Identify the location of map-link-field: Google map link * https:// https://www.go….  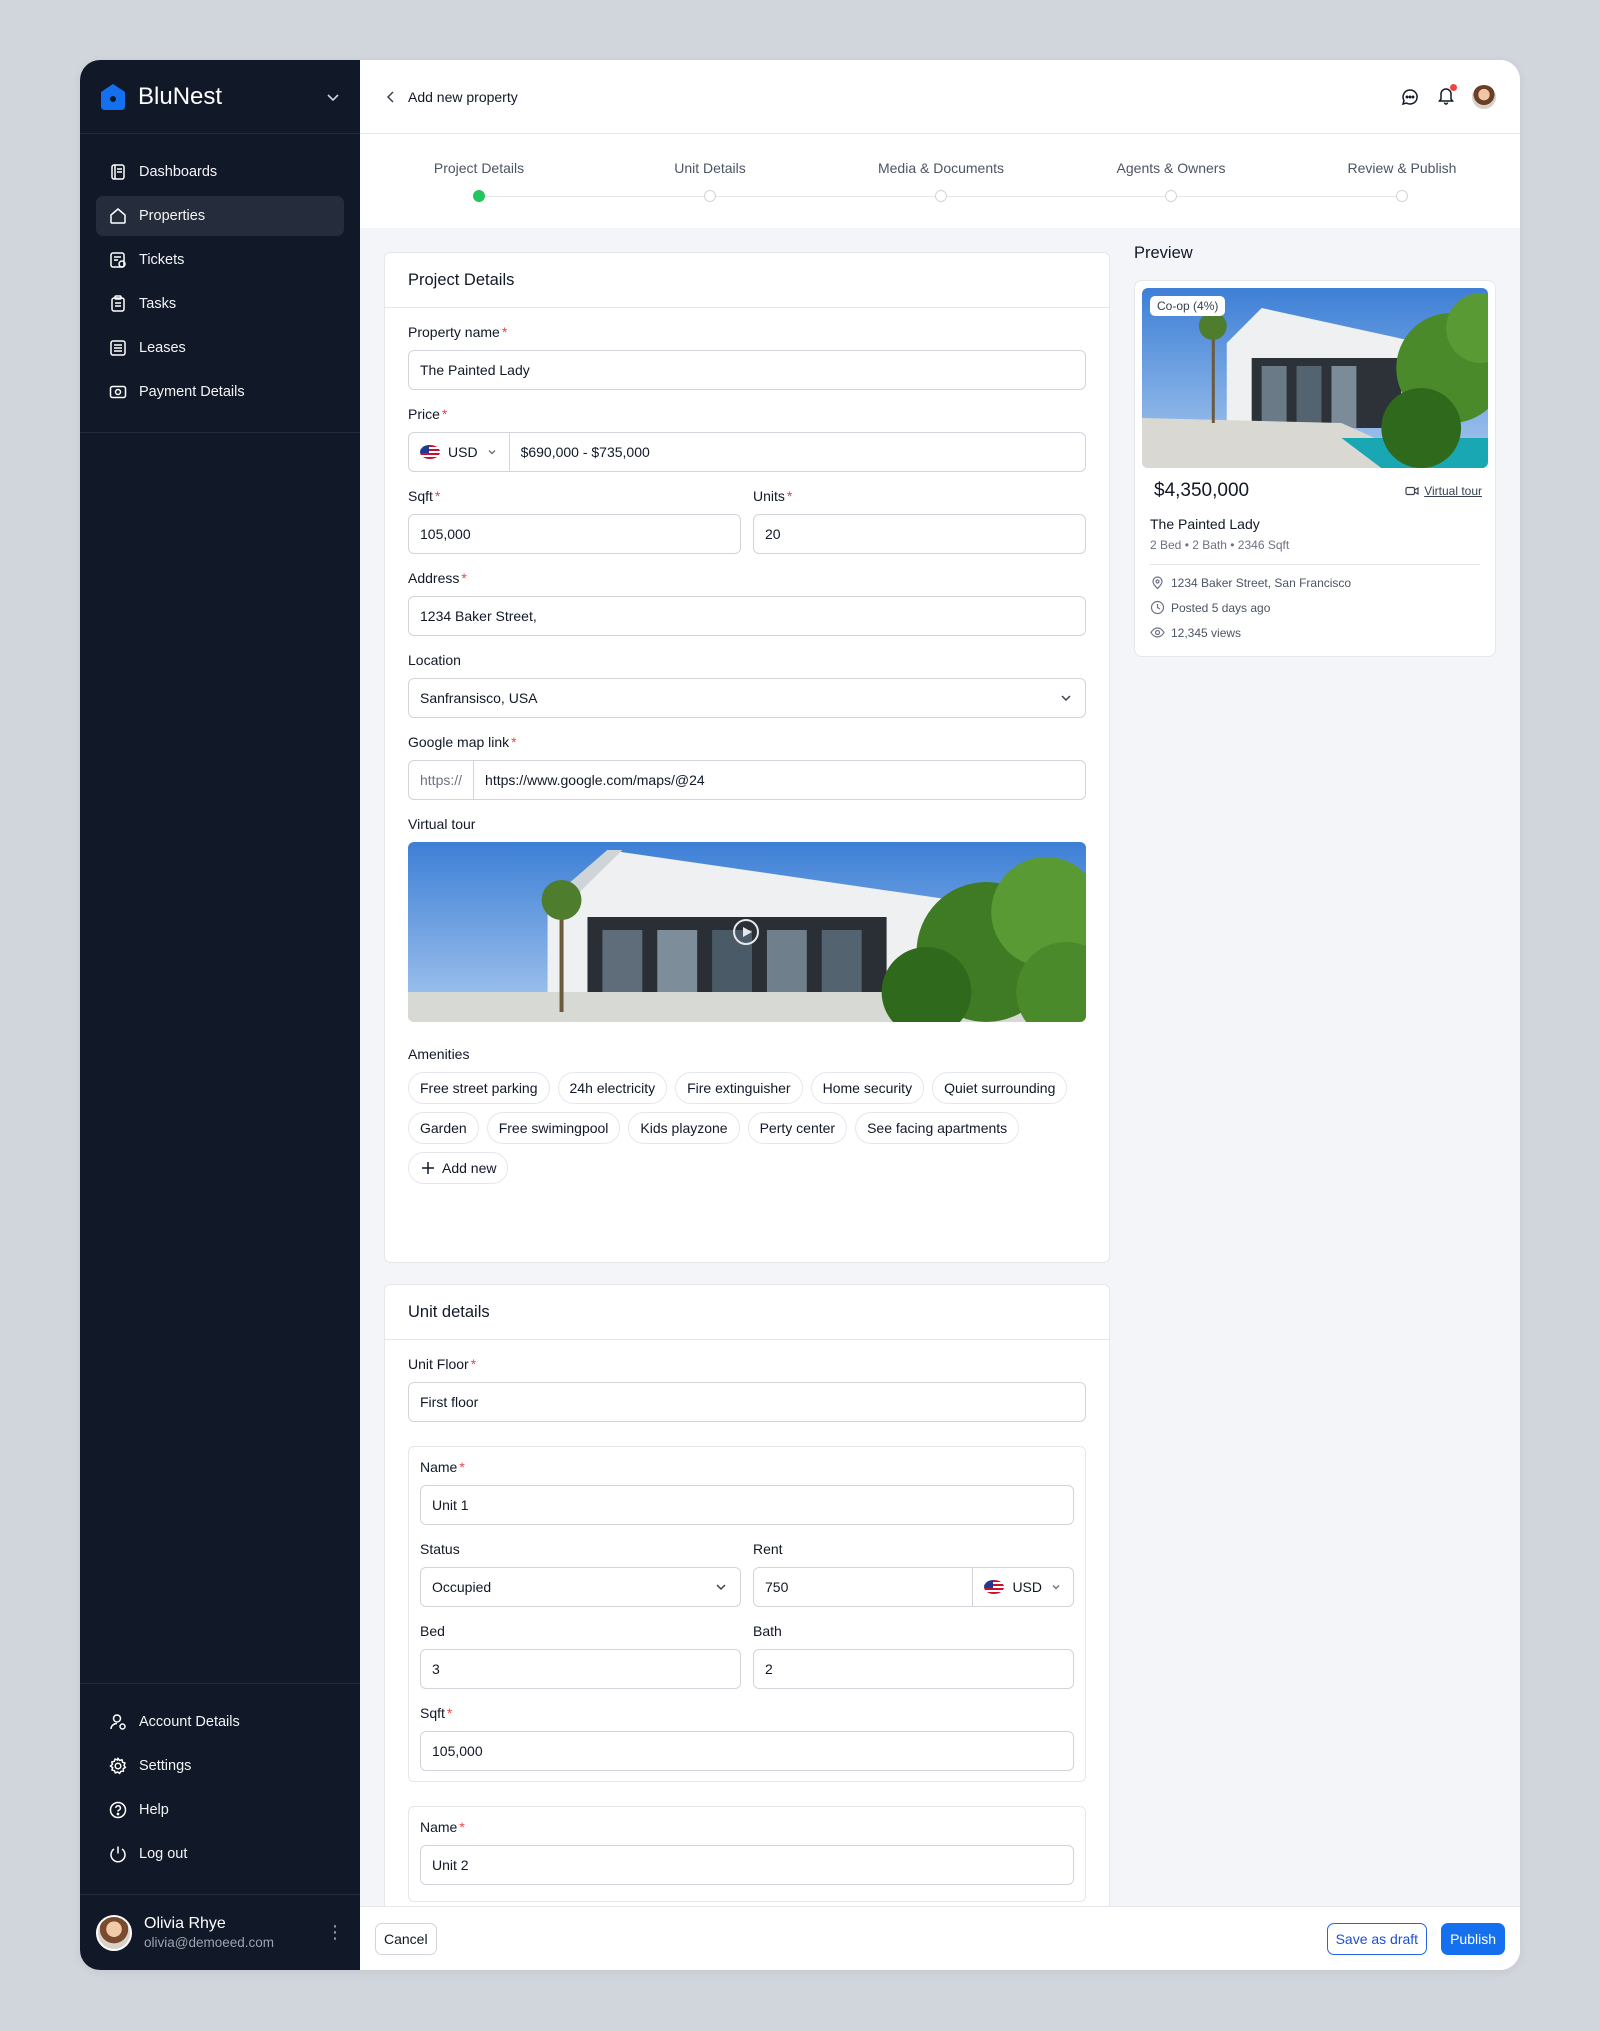
(747, 767).